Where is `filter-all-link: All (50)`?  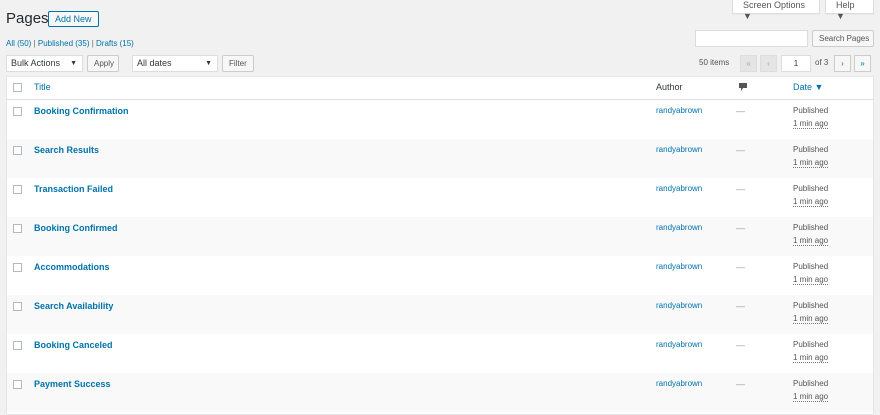 filter-all-link: All (50) is located at coordinates (18, 43).